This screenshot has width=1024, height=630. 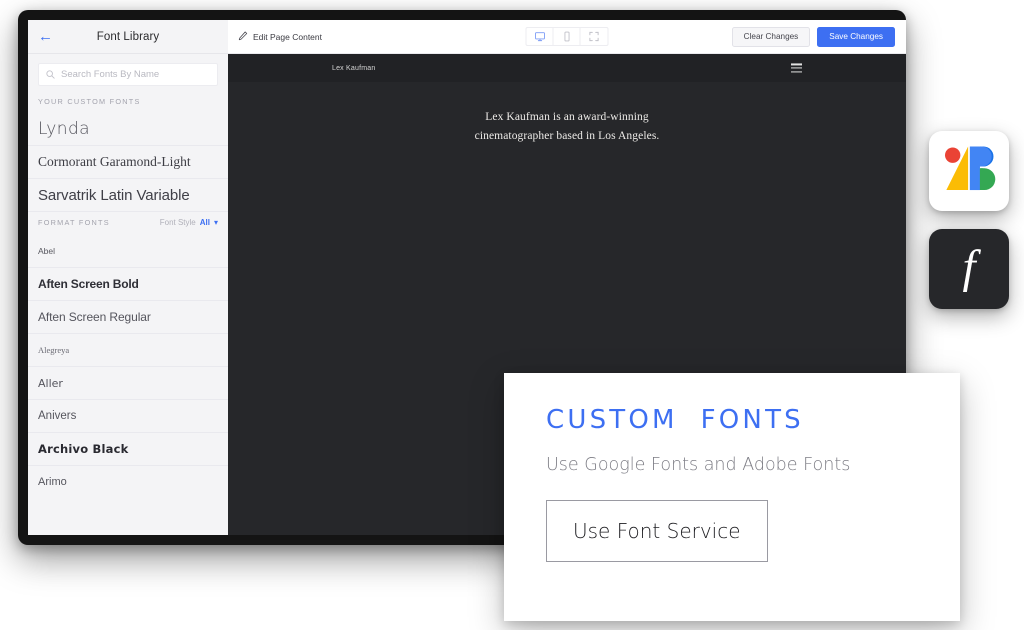 What do you see at coordinates (243, 37) in the screenshot?
I see `pencil-icon` at bounding box center [243, 37].